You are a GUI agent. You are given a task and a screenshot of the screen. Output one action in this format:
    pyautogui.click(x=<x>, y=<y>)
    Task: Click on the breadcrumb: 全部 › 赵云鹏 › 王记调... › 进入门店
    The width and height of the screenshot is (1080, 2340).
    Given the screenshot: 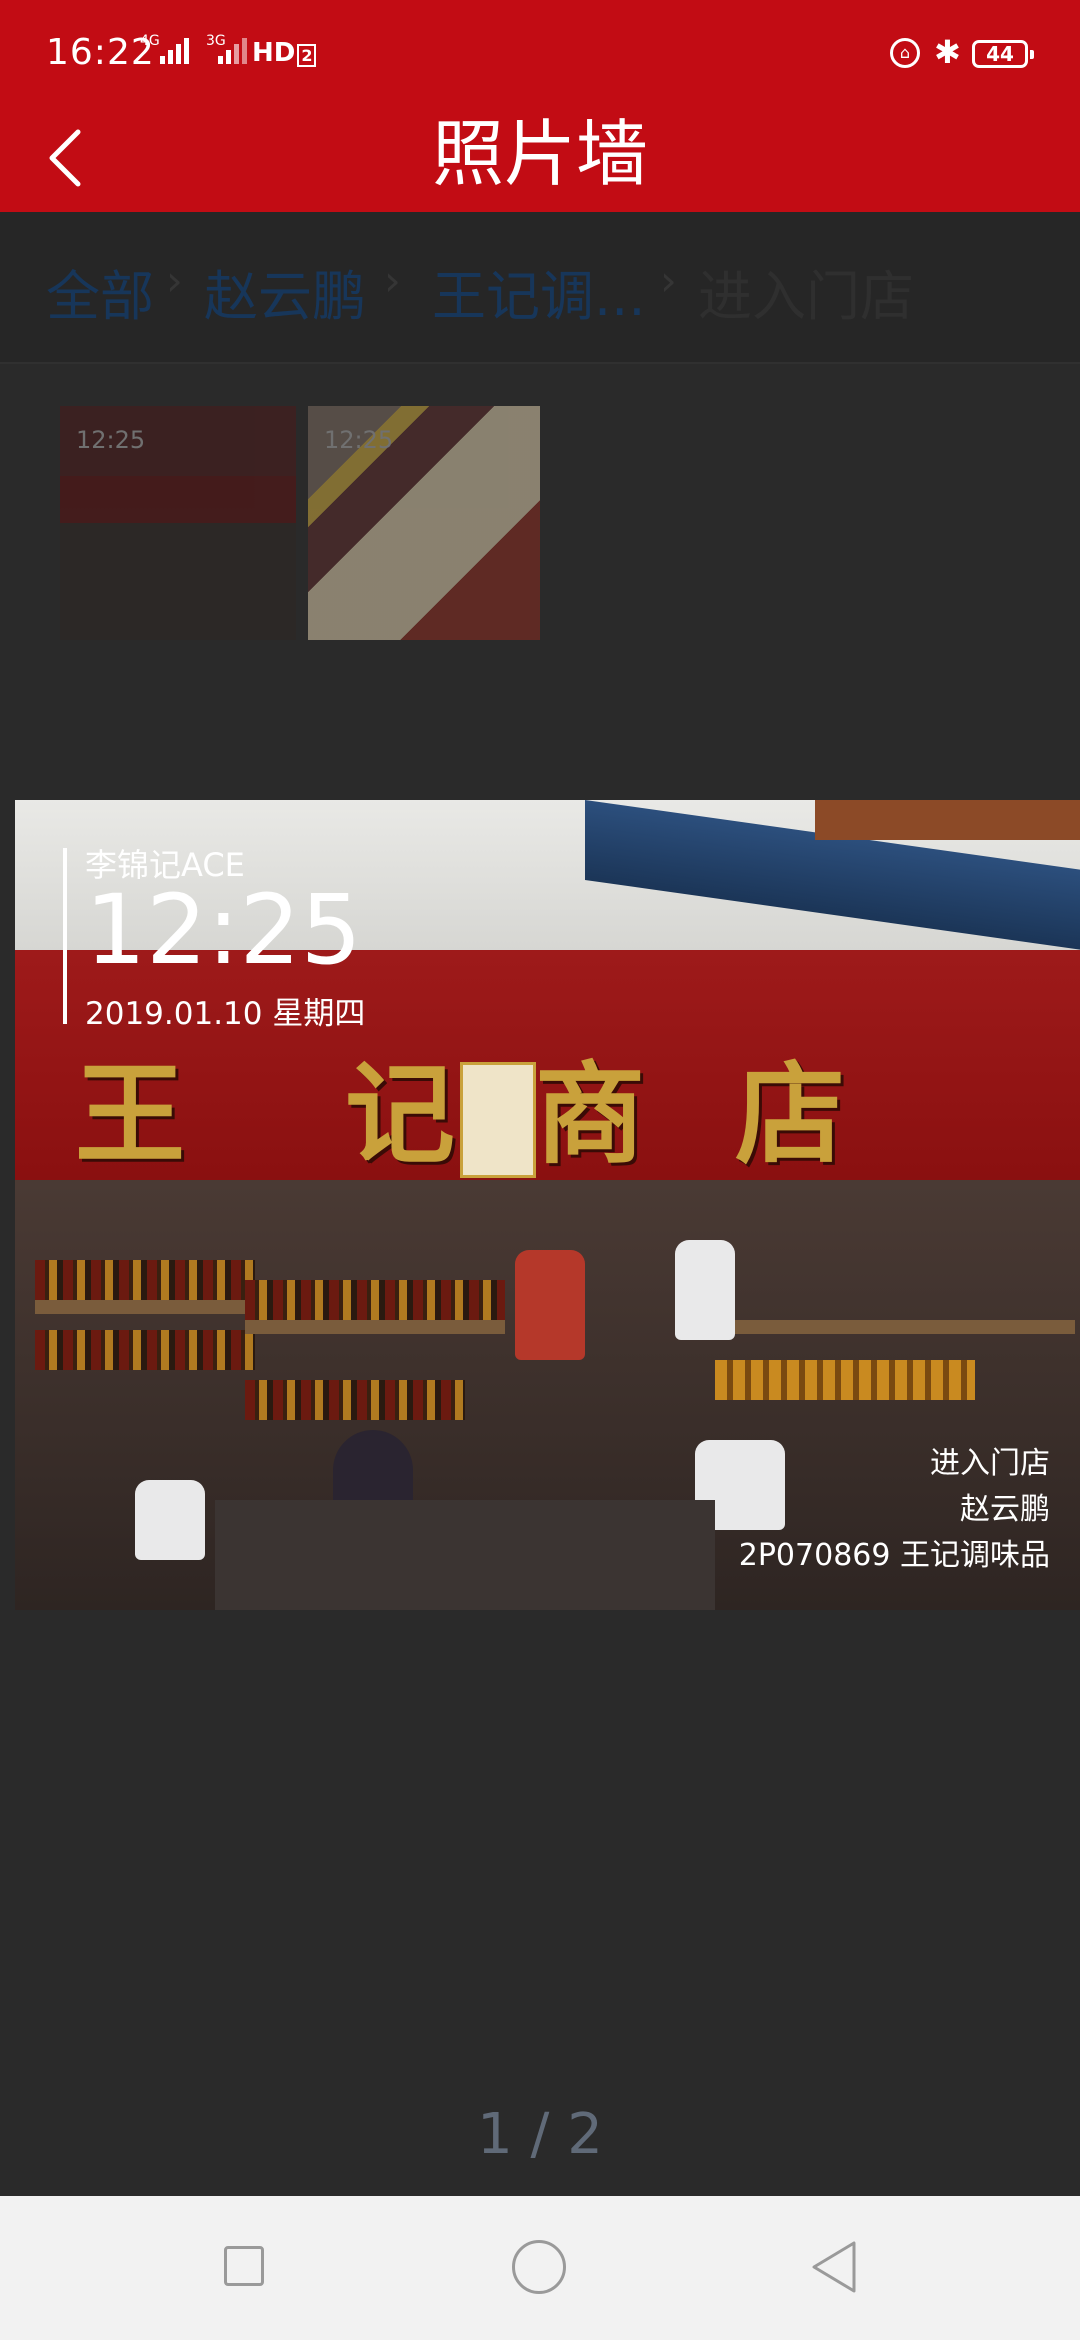 What is the action you would take?
    pyautogui.click(x=540, y=288)
    